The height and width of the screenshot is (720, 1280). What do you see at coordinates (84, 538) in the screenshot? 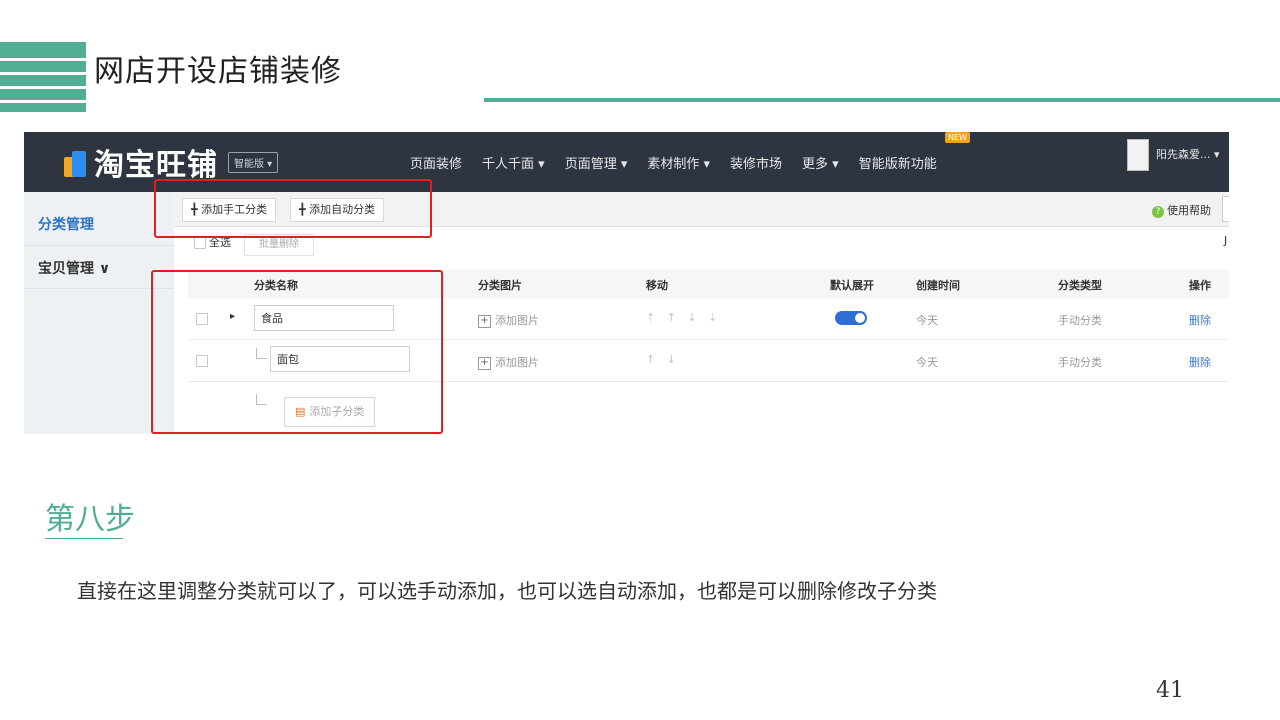
I see `step-underline` at bounding box center [84, 538].